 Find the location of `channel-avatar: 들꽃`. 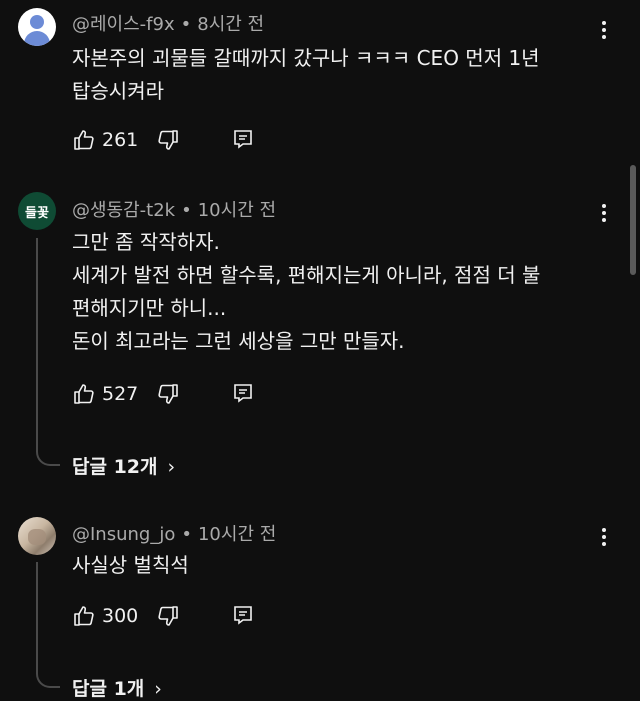

channel-avatar: 들꽃 is located at coordinates (37, 211).